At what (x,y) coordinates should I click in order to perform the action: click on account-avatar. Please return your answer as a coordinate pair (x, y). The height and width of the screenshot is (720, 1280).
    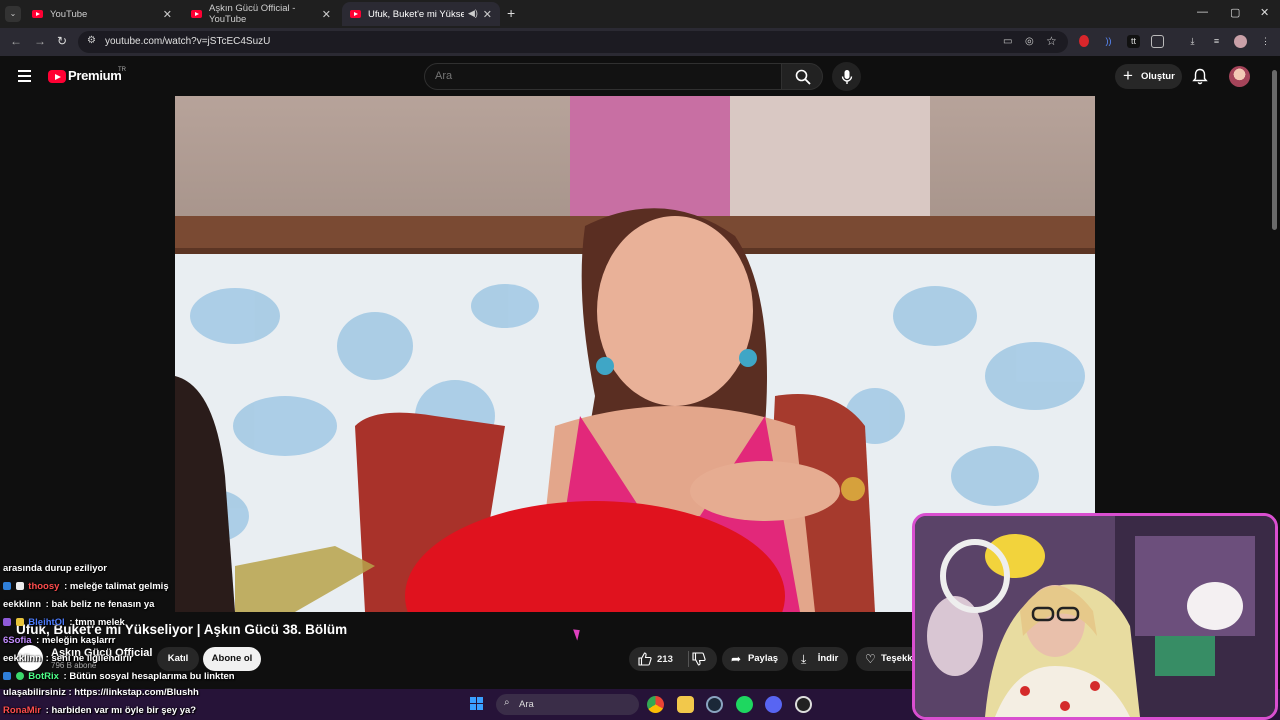
    Looking at the image, I should click on (1239, 76).